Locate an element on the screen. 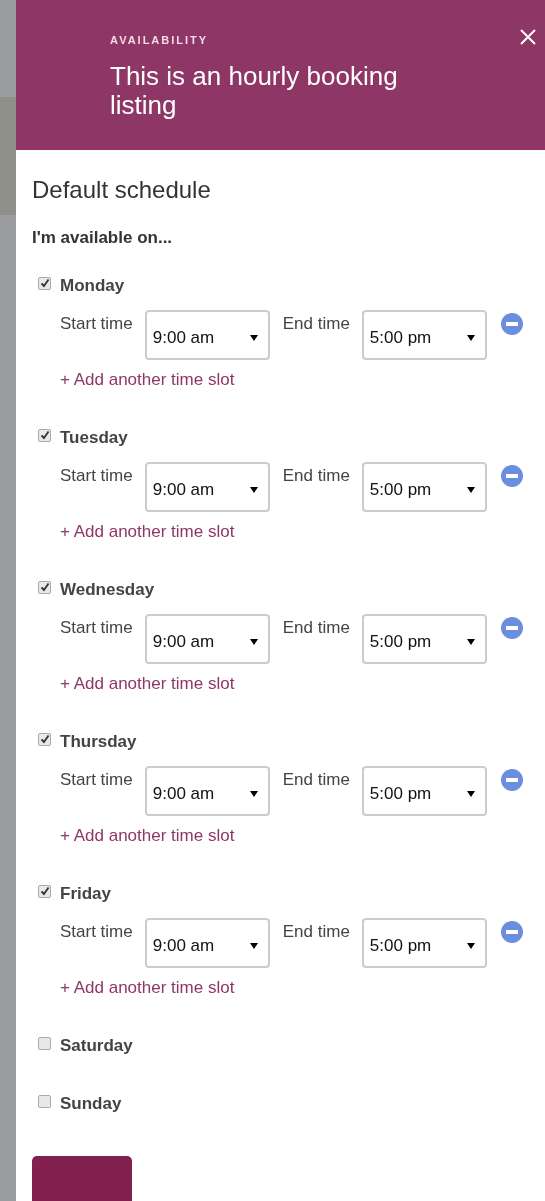 This screenshot has width=545, height=1201. day-label: Saturday is located at coordinates (96, 1046).